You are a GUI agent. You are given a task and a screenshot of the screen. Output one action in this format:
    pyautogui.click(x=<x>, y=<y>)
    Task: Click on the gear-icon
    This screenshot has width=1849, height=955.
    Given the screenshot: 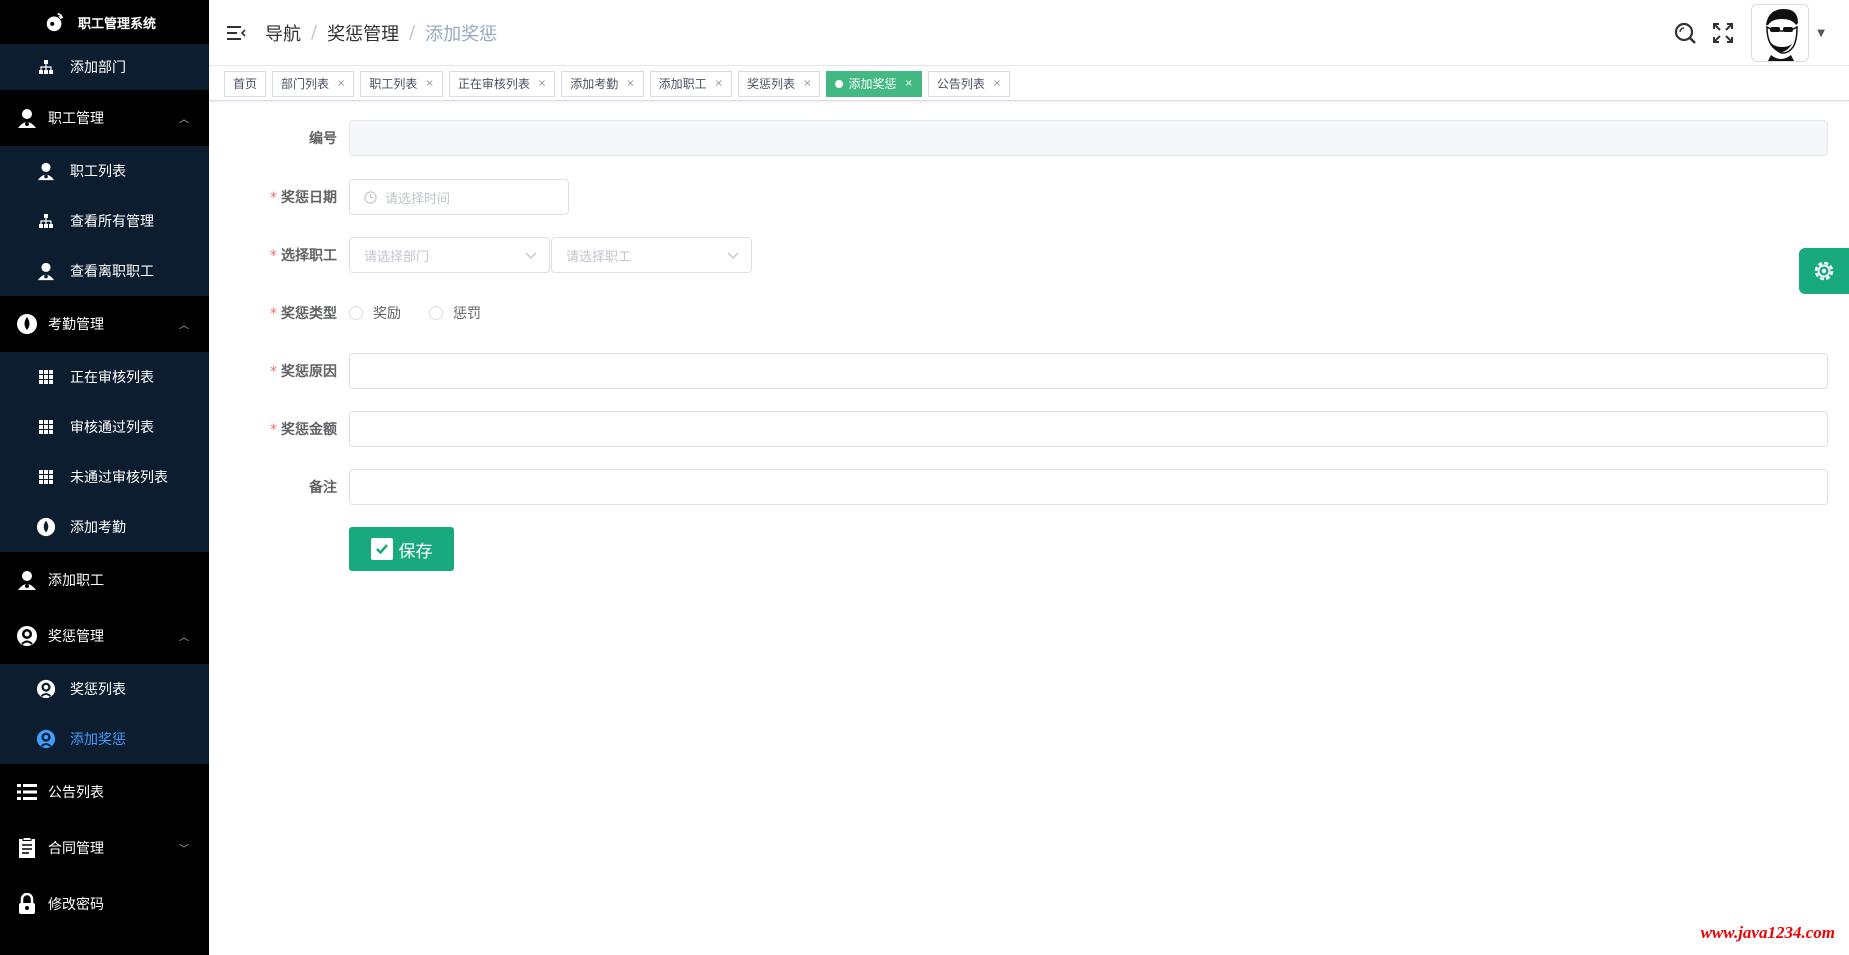 What is the action you would take?
    pyautogui.click(x=1824, y=271)
    